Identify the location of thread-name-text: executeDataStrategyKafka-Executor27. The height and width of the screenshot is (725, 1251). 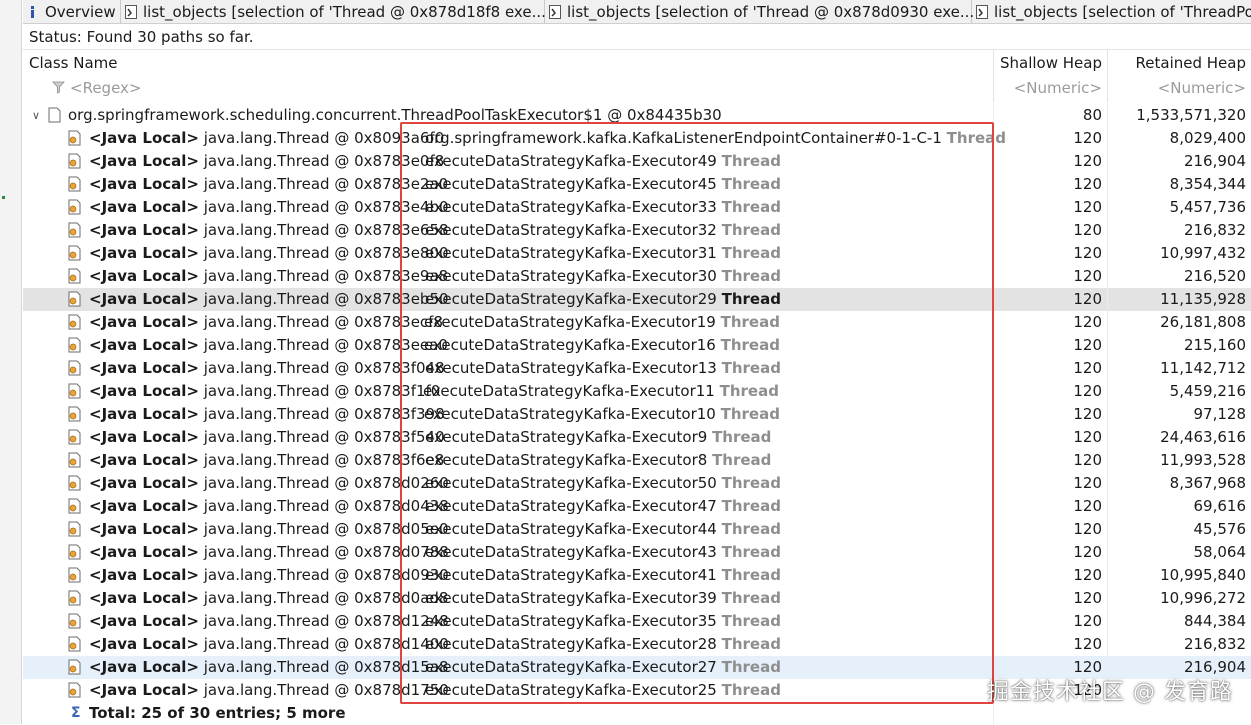
(571, 667).